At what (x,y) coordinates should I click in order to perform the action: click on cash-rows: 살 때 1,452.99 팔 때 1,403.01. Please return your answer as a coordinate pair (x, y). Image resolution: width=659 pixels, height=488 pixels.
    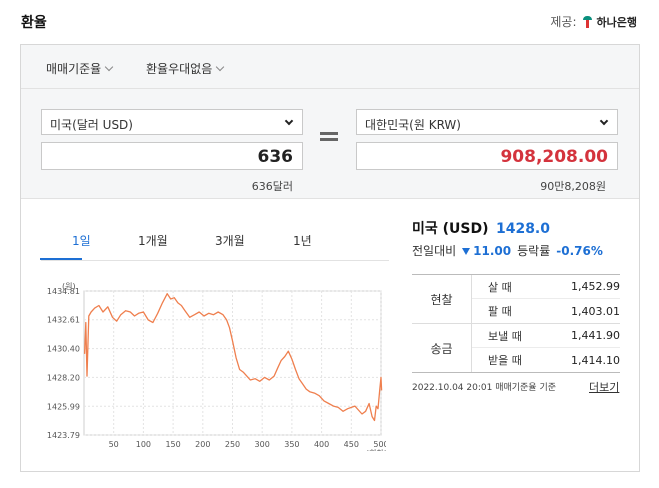
    Looking at the image, I should click on (546, 299).